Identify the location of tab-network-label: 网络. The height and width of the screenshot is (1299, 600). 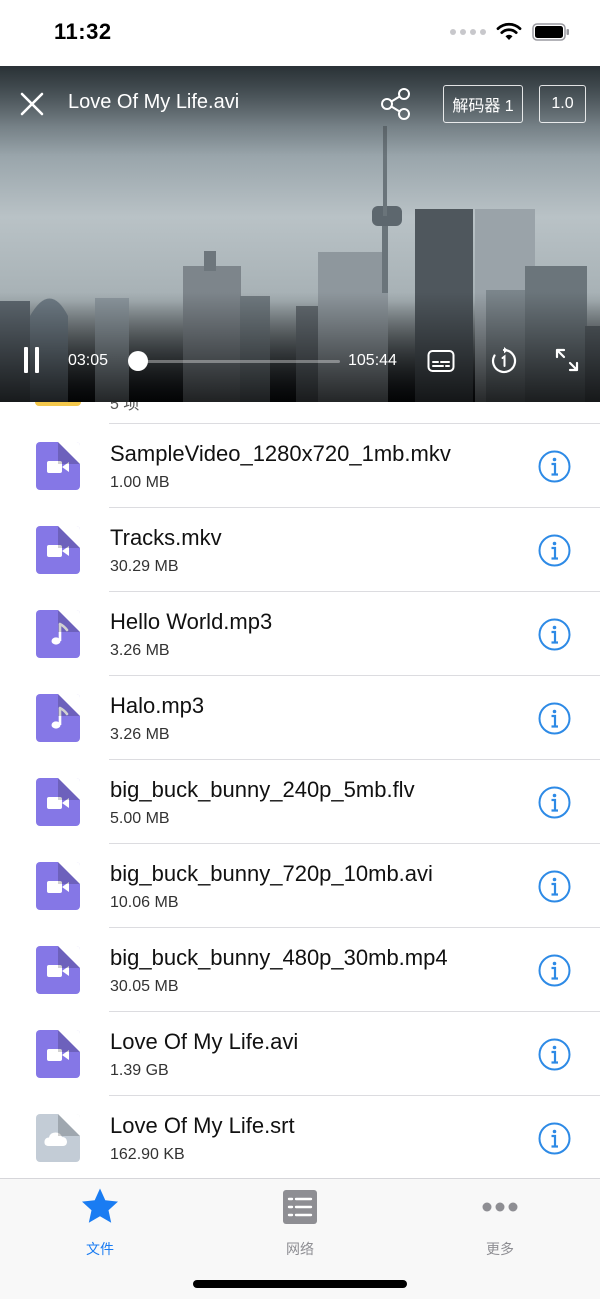
(300, 1249).